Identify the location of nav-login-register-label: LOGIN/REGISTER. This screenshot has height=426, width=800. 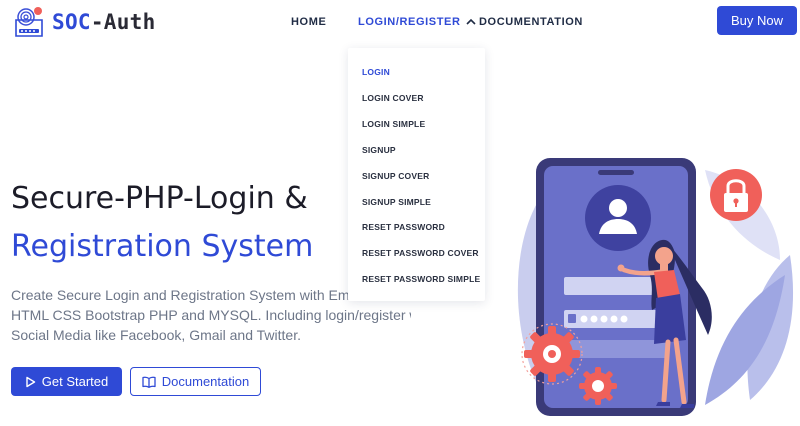
(409, 22).